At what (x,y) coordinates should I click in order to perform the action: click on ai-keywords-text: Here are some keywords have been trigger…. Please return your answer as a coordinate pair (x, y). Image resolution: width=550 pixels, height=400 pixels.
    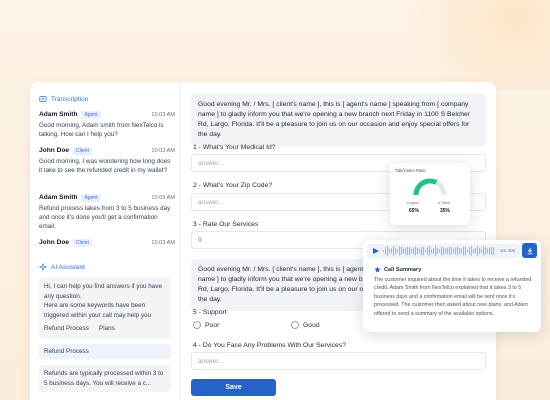
    Looking at the image, I should click on (98, 310).